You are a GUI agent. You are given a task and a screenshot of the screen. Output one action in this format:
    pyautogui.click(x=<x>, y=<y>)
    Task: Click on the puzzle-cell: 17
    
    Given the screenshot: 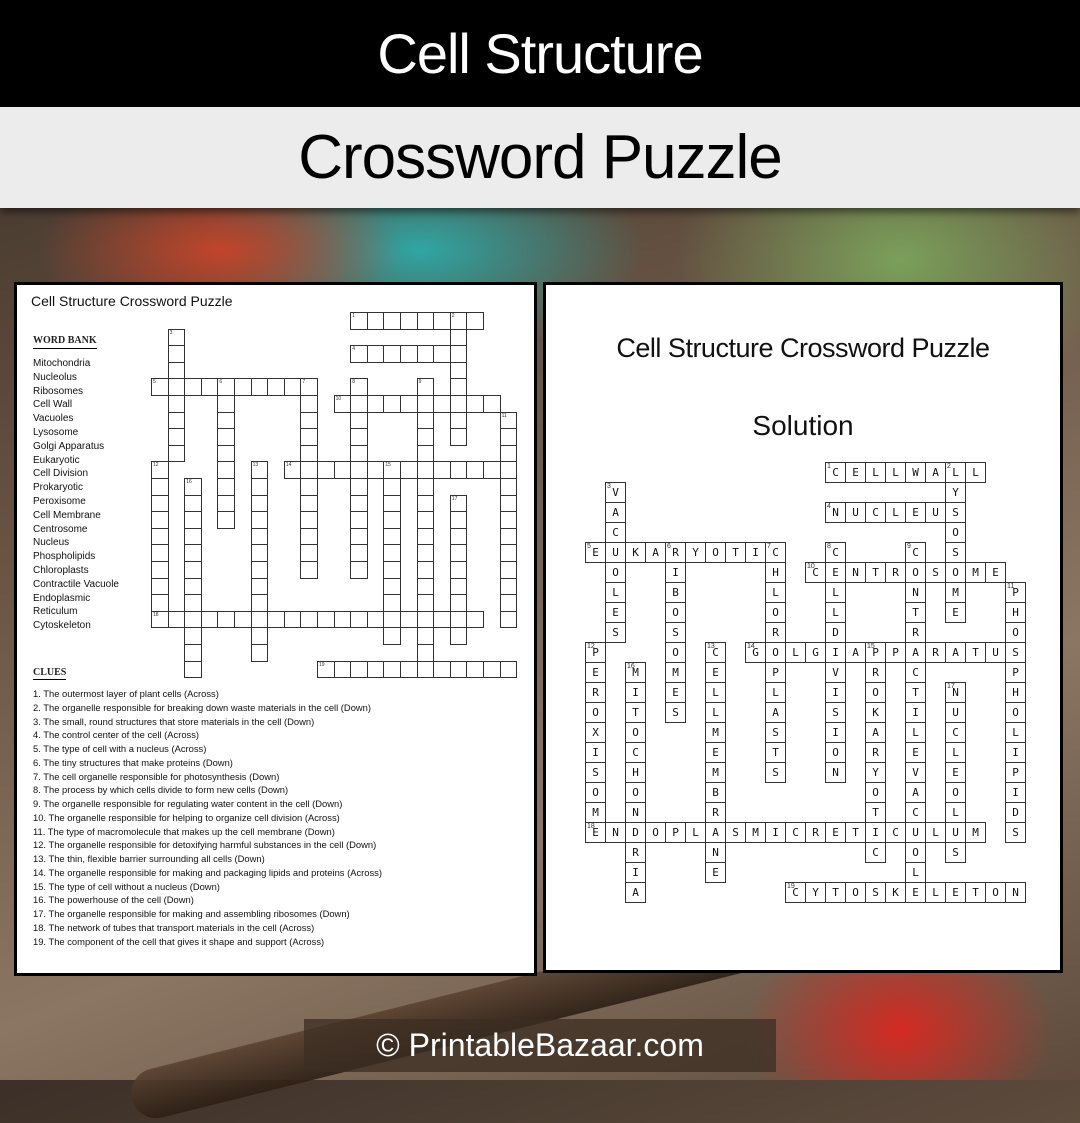 What is the action you would take?
    pyautogui.click(x=458, y=503)
    